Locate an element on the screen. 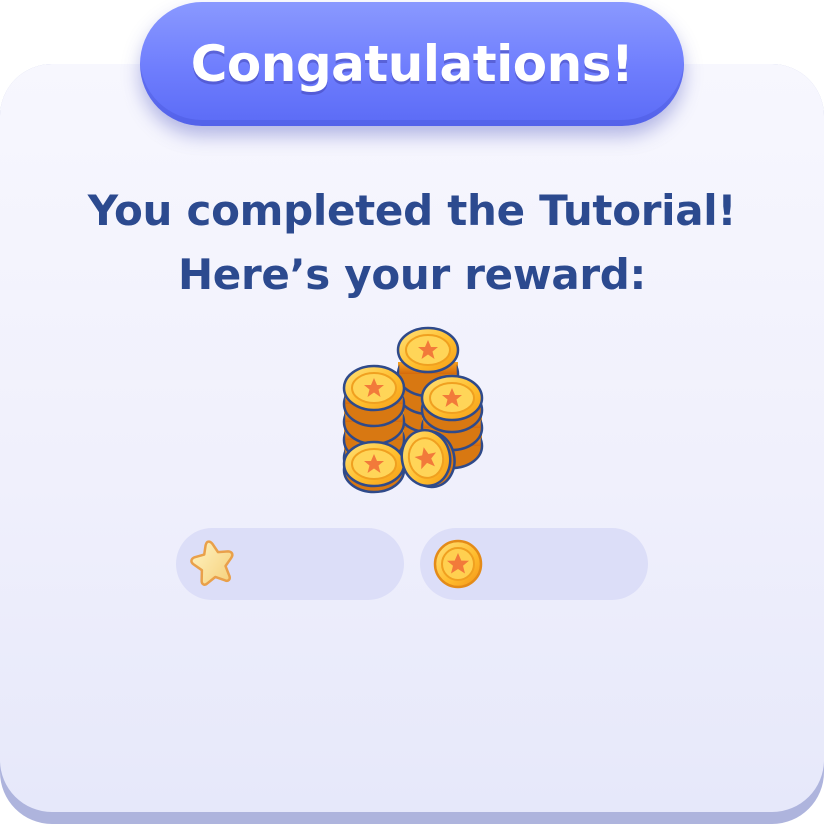 The image size is (824, 824). coin-stack-icon is located at coordinates (412, 414).